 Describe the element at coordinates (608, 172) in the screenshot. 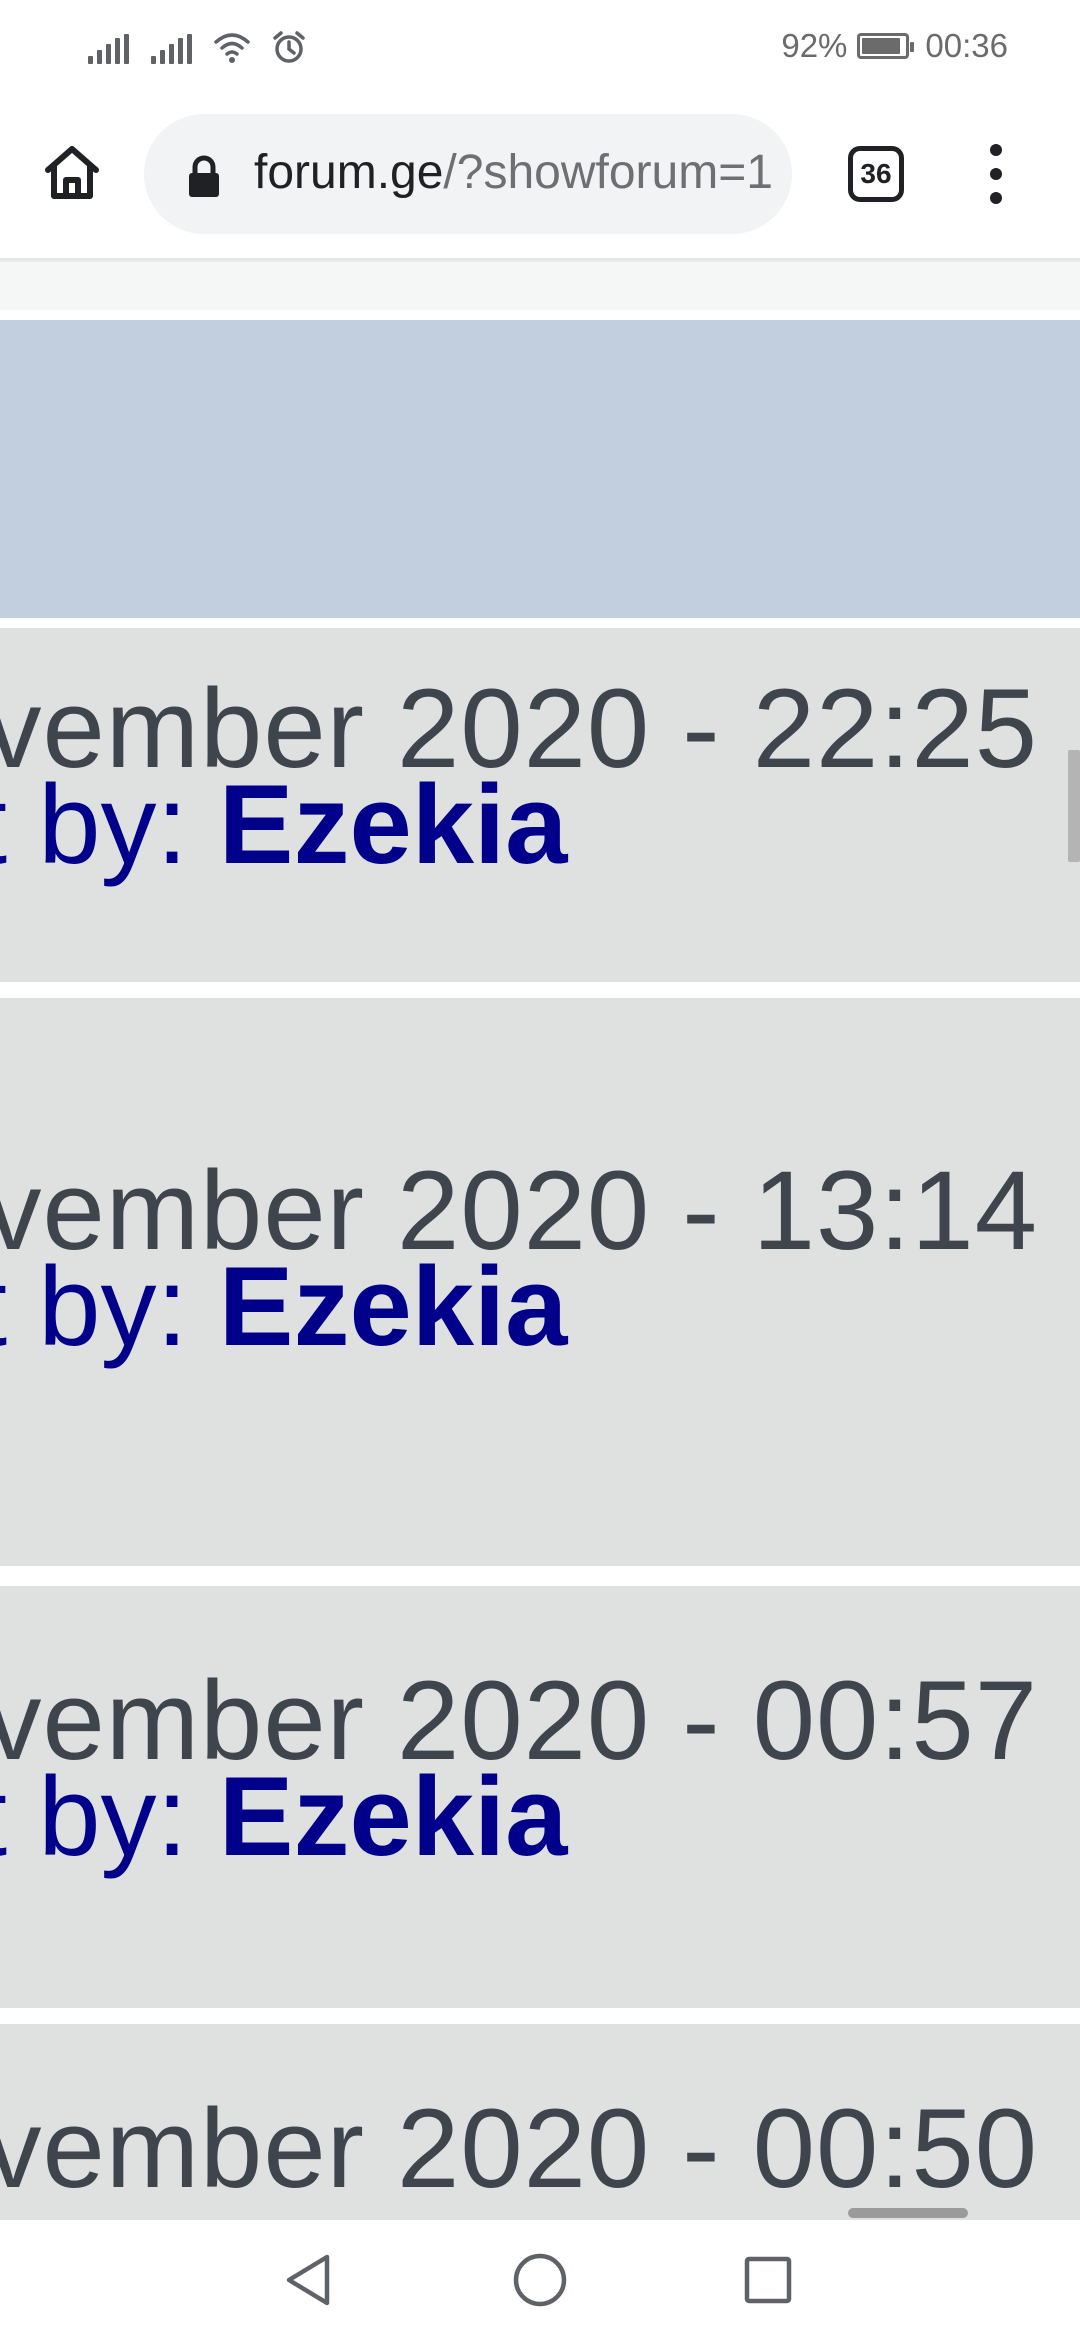

I see `url-path: /?showforum=1` at that location.